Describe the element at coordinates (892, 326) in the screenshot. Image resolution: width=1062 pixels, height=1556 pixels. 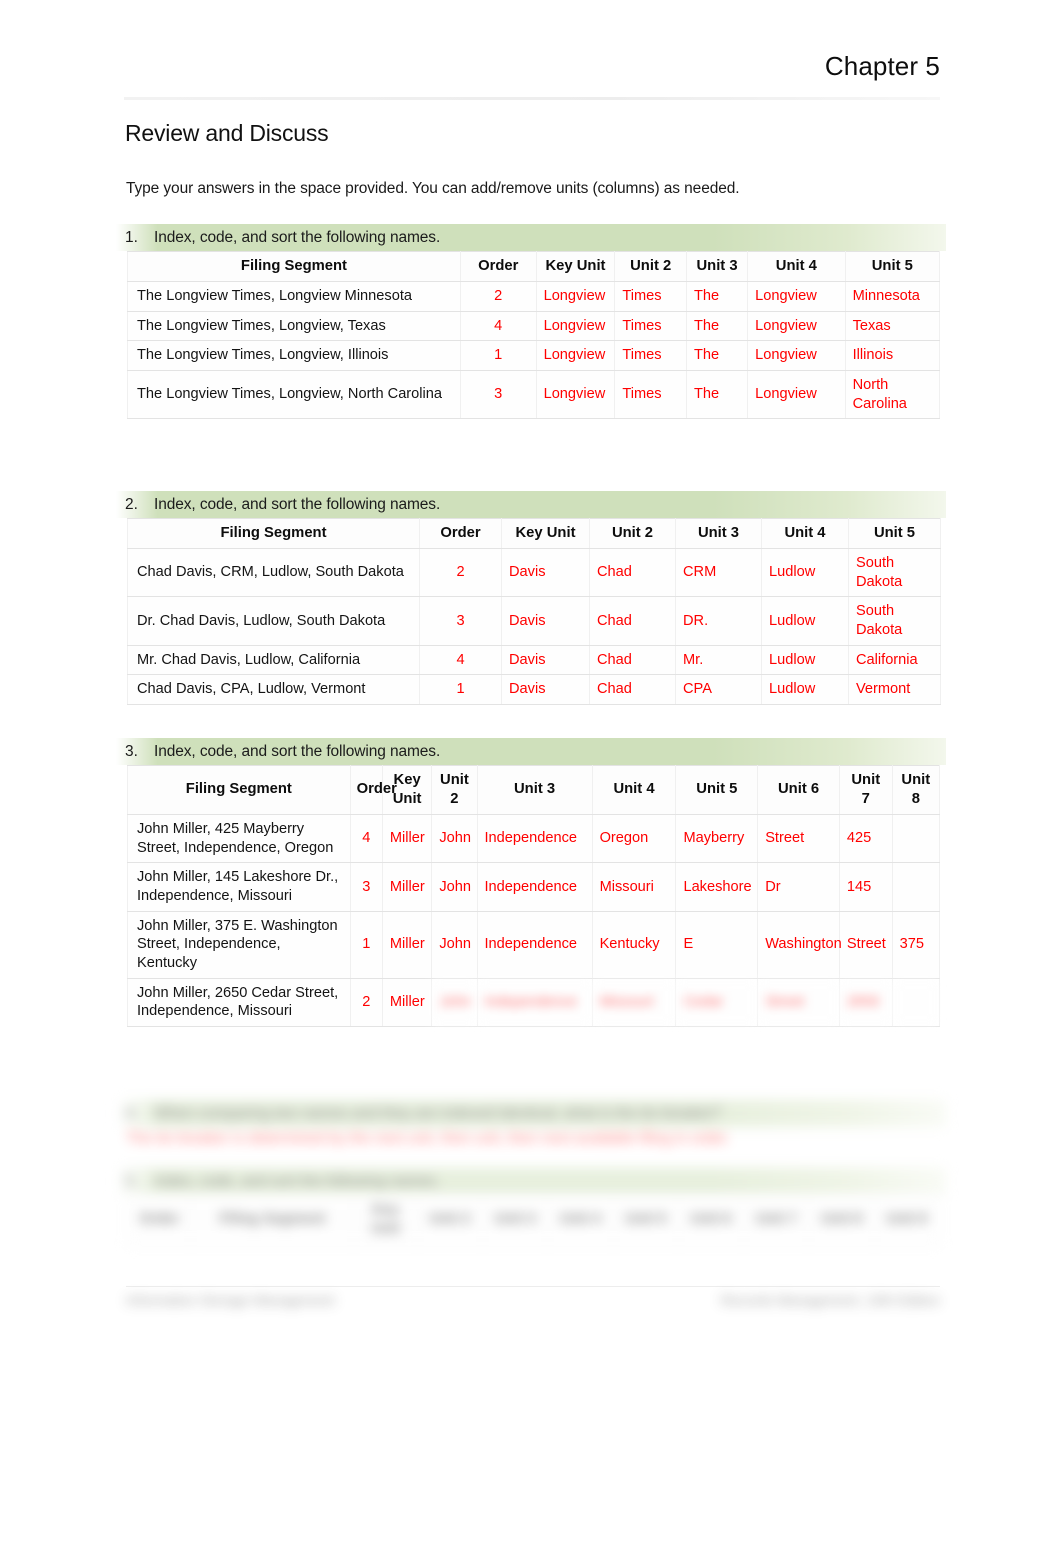
I see `cell-unit-5: Texas` at that location.